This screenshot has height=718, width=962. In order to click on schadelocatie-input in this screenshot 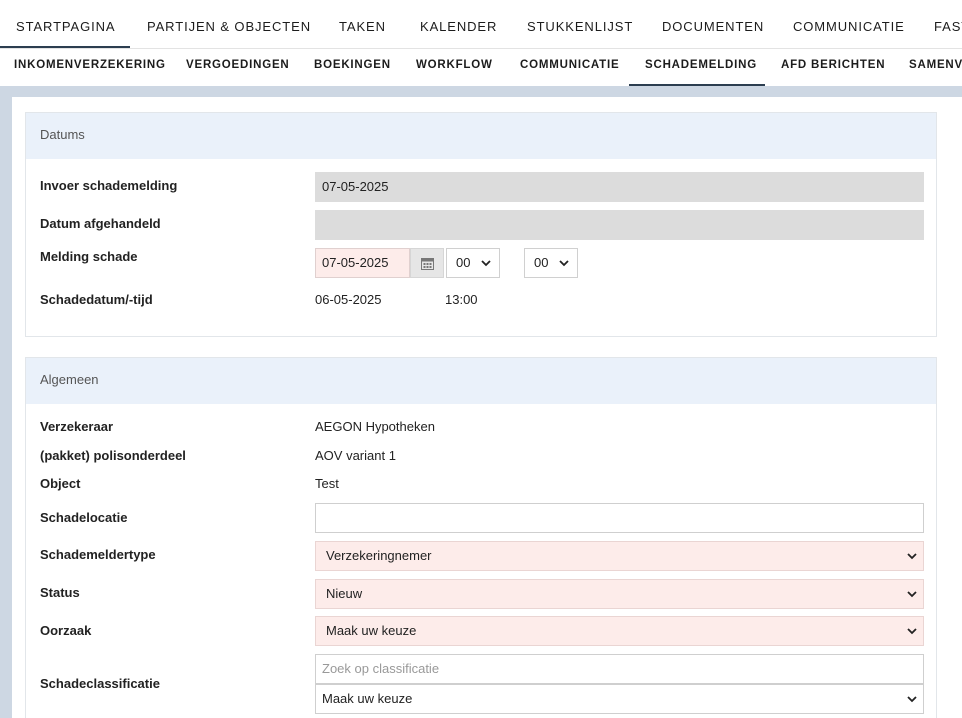, I will do `click(619, 518)`.